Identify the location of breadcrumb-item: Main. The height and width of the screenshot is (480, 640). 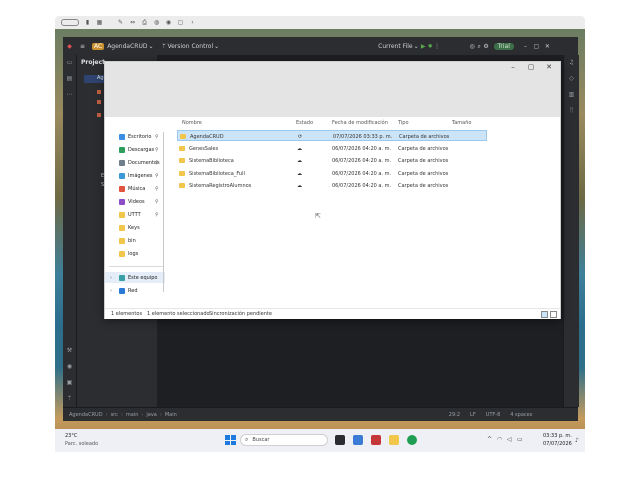
(171, 415).